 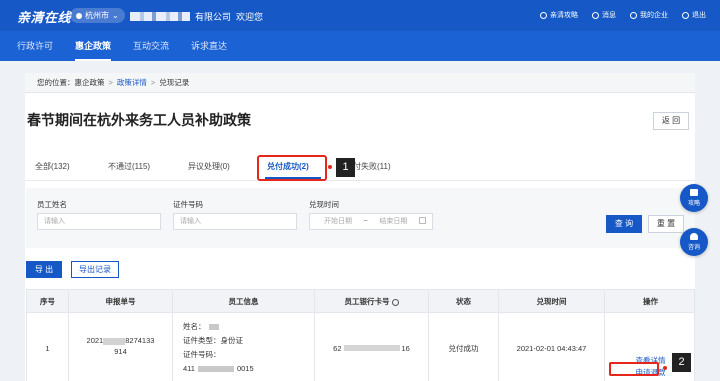 I want to click on headset-icon, so click(x=694, y=236).